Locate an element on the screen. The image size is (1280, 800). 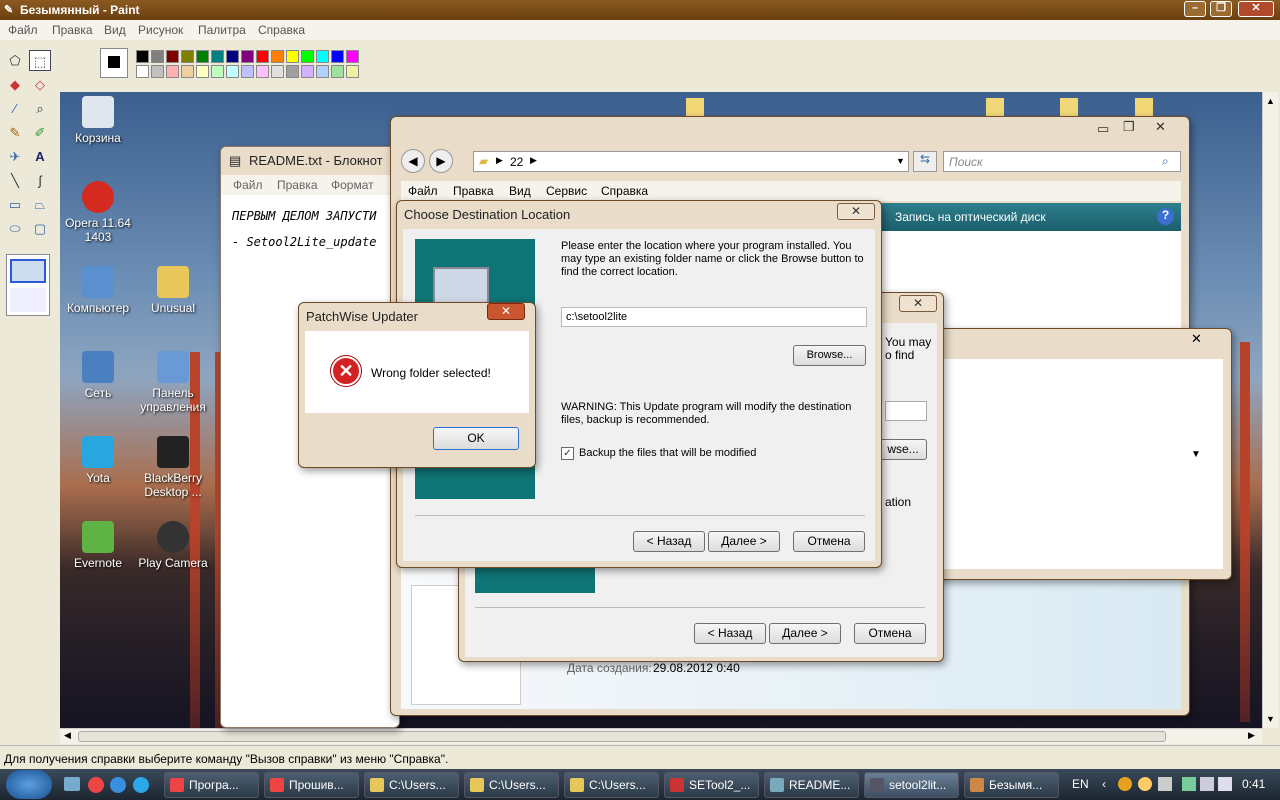
horizontal-scrollbar: ◀ ▶ is located at coordinates (661, 736).